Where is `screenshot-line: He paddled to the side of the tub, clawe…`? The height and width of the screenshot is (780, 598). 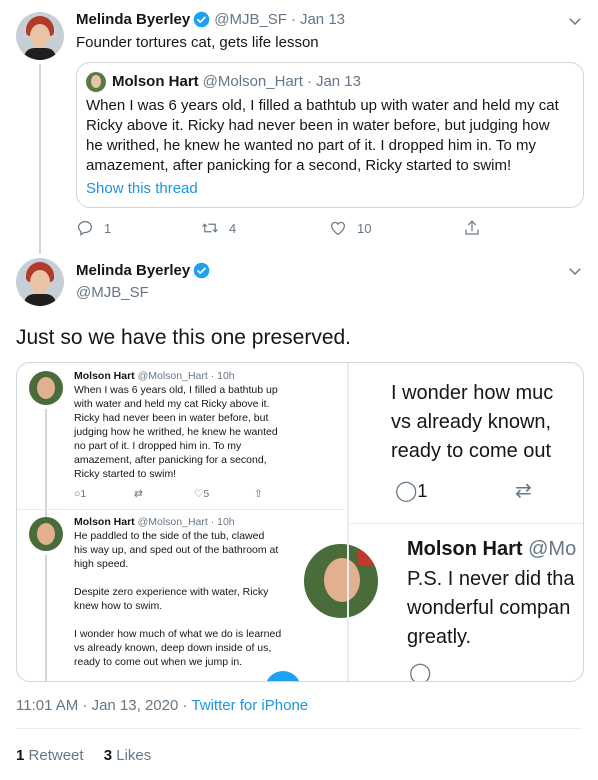
screenshot-line: He paddled to the side of the tub, clawe… is located at coordinates (169, 536).